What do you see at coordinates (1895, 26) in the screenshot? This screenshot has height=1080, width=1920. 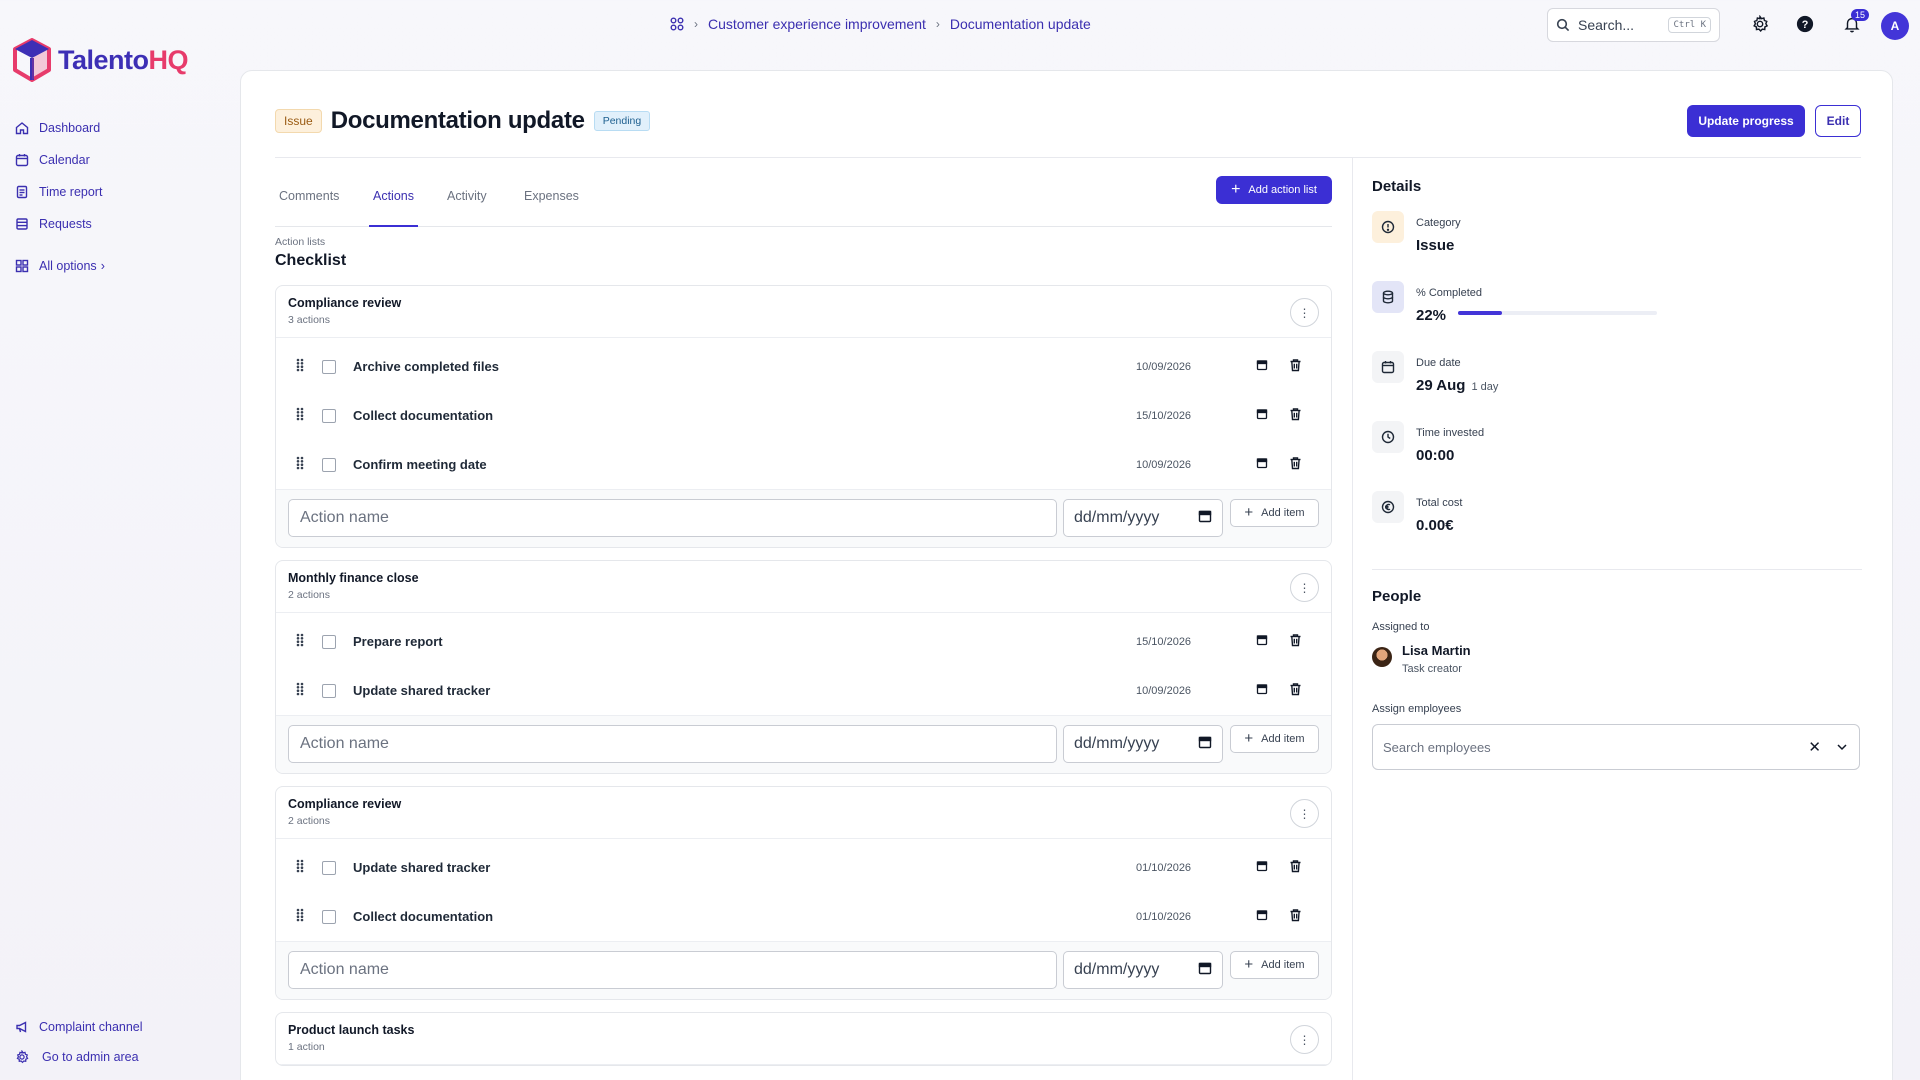 I see `user-avatar: A` at bounding box center [1895, 26].